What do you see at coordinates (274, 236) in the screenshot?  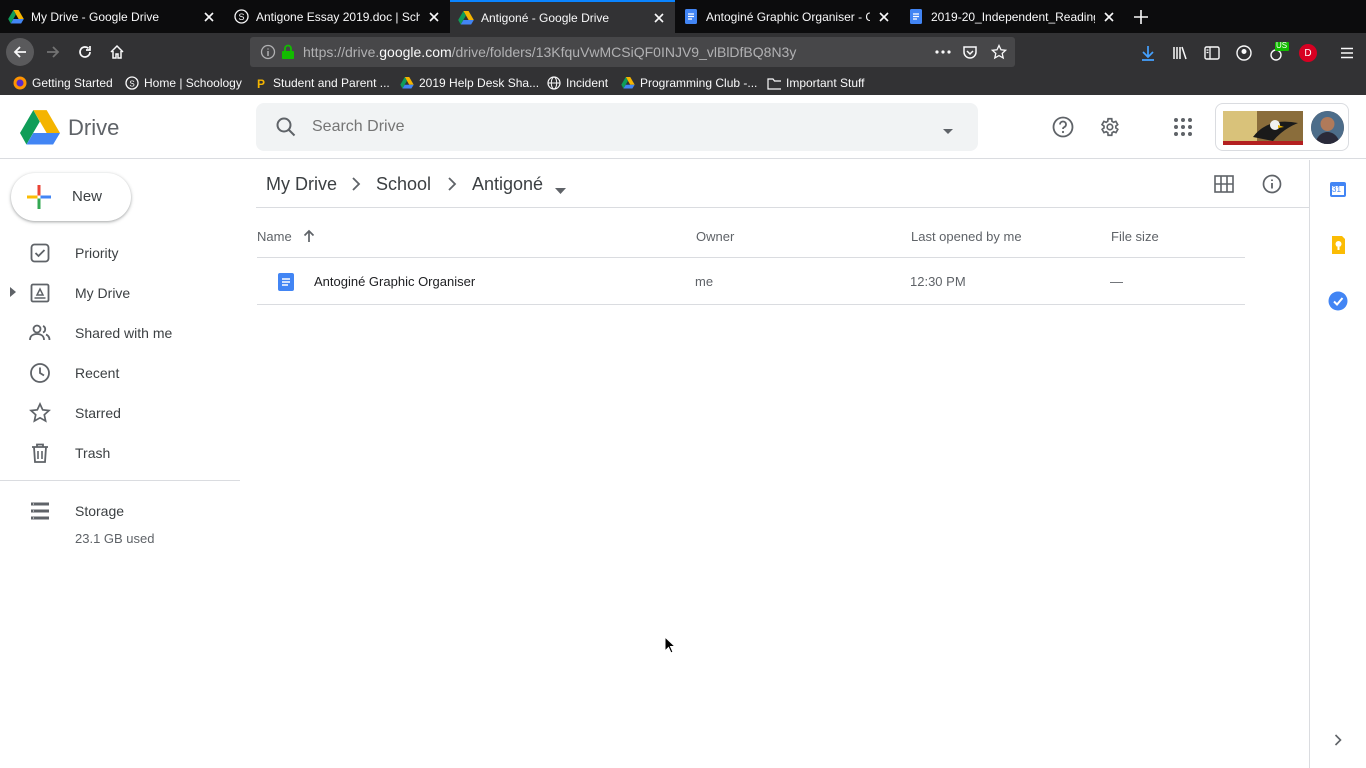 I see `column-header-name: Name` at bounding box center [274, 236].